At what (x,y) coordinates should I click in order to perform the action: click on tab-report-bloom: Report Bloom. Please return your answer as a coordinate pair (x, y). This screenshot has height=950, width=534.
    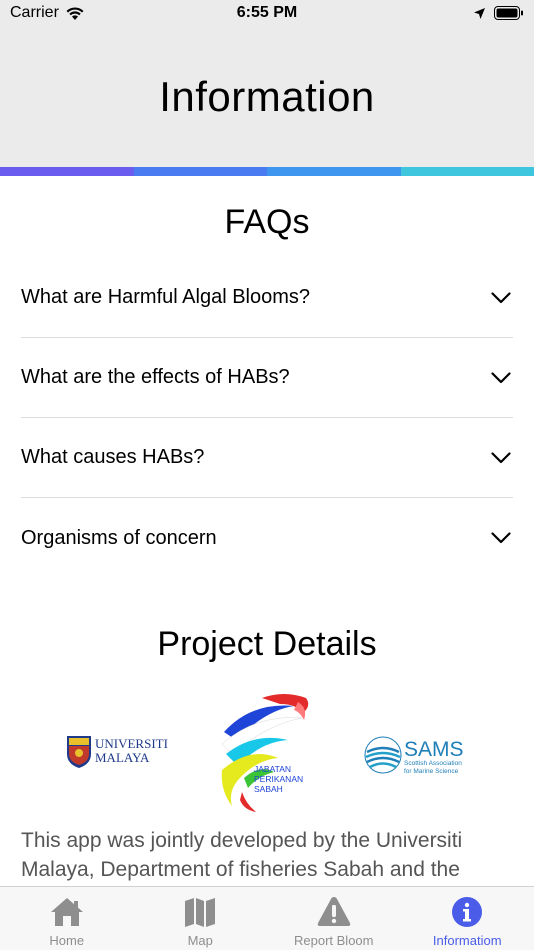
    Looking at the image, I should click on (334, 918).